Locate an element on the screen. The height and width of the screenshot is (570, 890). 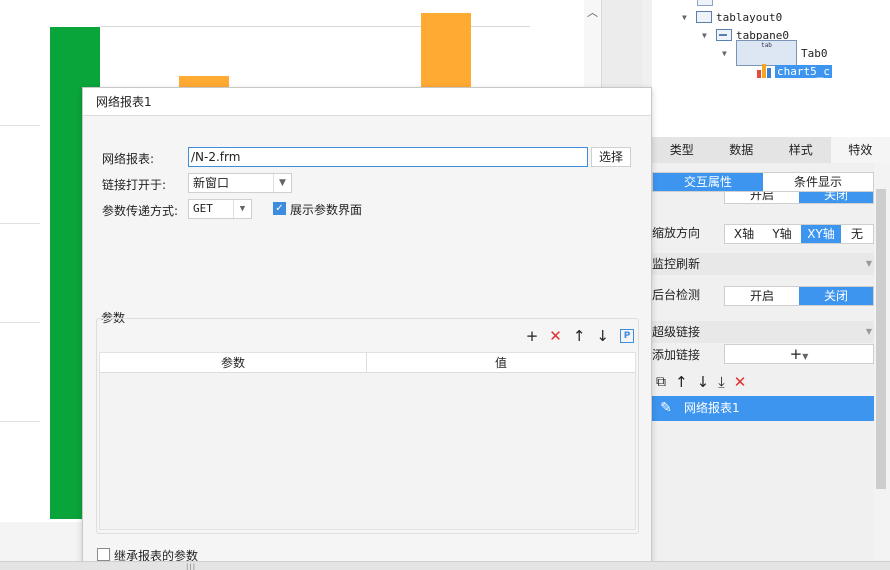
open-in-select: 新窗口 ▼ is located at coordinates (240, 183).